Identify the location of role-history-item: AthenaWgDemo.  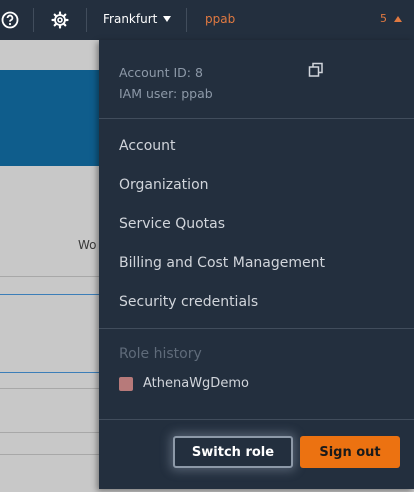
(184, 383).